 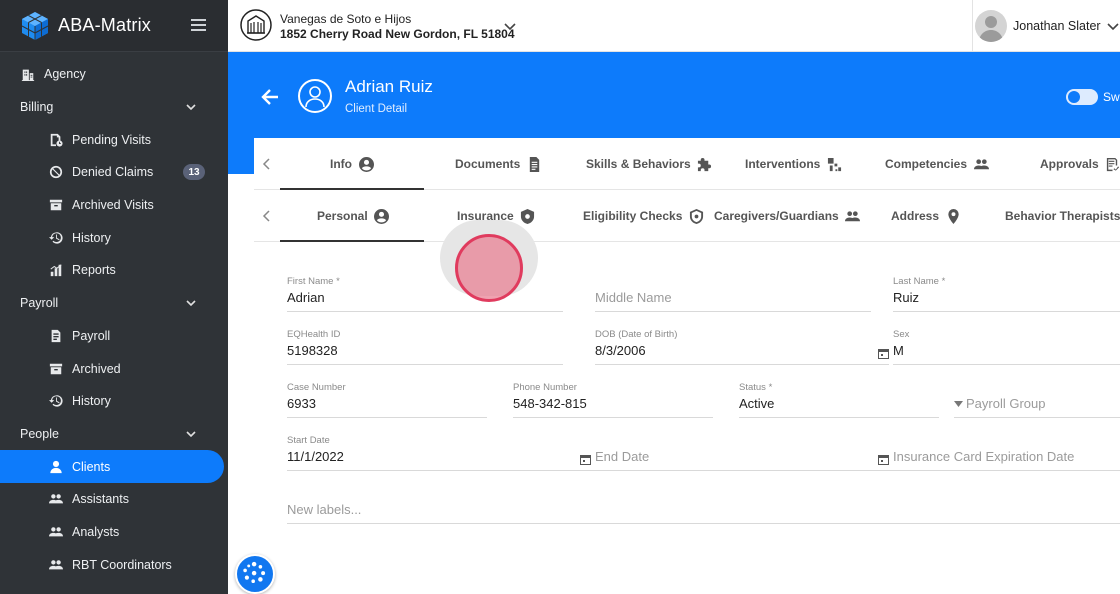 I want to click on dots-circle-icon, so click(x=254, y=572).